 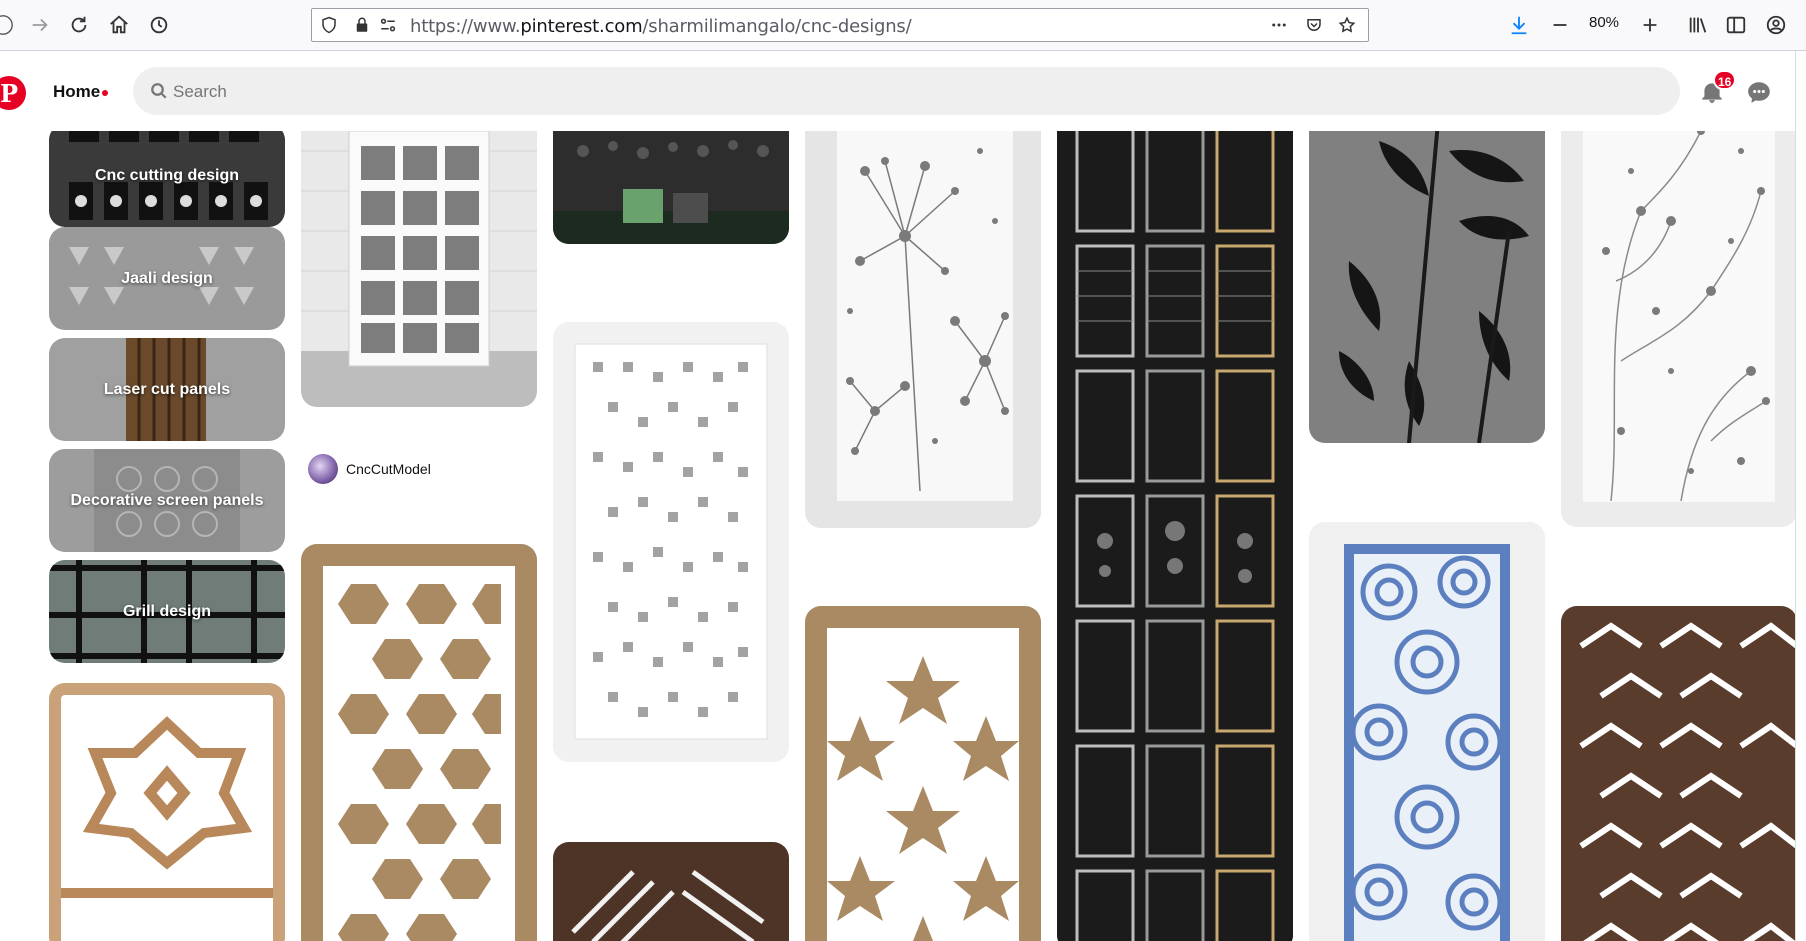 What do you see at coordinates (329, 25) in the screenshot?
I see `shield-icon` at bounding box center [329, 25].